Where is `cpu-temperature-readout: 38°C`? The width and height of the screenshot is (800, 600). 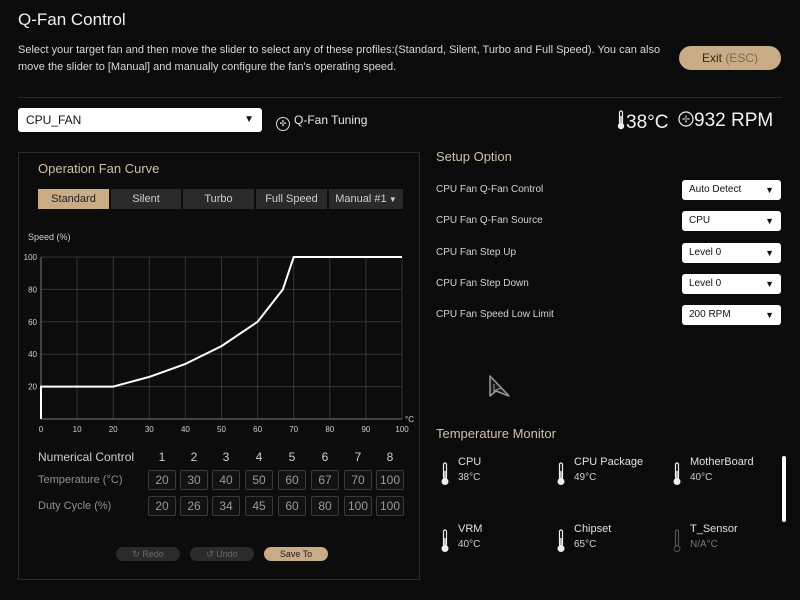 cpu-temperature-readout: 38°C is located at coordinates (642, 122).